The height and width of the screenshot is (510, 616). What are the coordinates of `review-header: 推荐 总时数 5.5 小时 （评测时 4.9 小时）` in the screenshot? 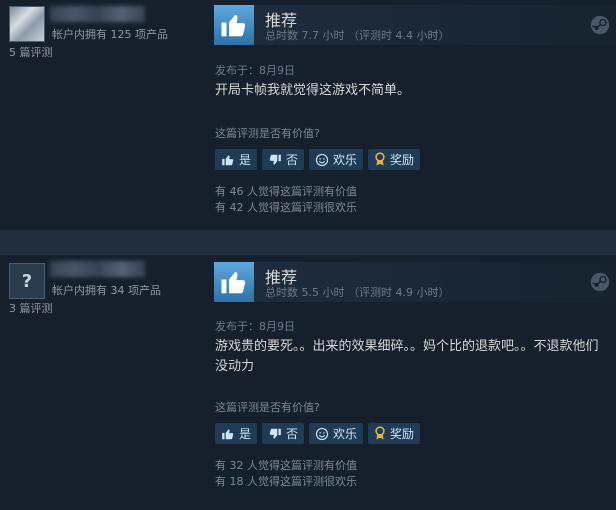 It's located at (415, 282).